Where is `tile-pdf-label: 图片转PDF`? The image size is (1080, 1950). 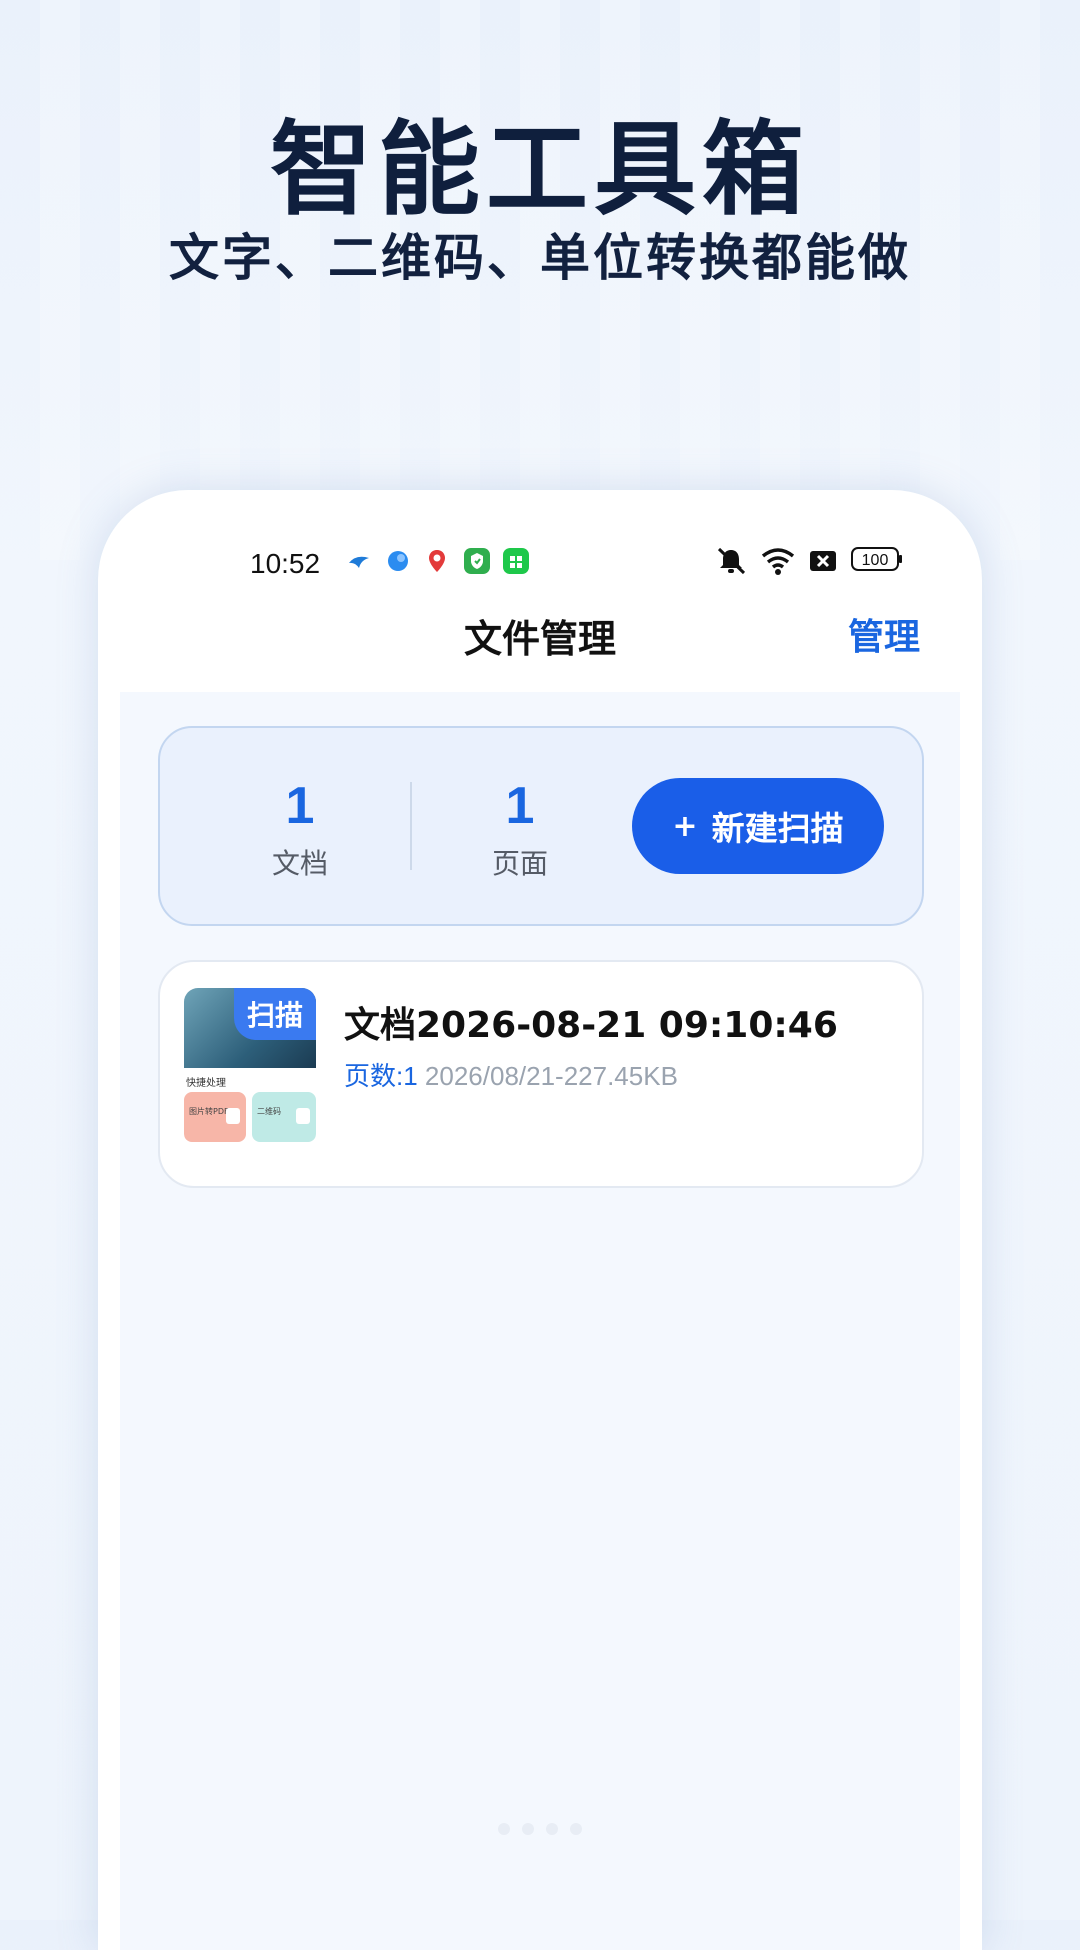 tile-pdf-label: 图片转PDF is located at coordinates (209, 1111).